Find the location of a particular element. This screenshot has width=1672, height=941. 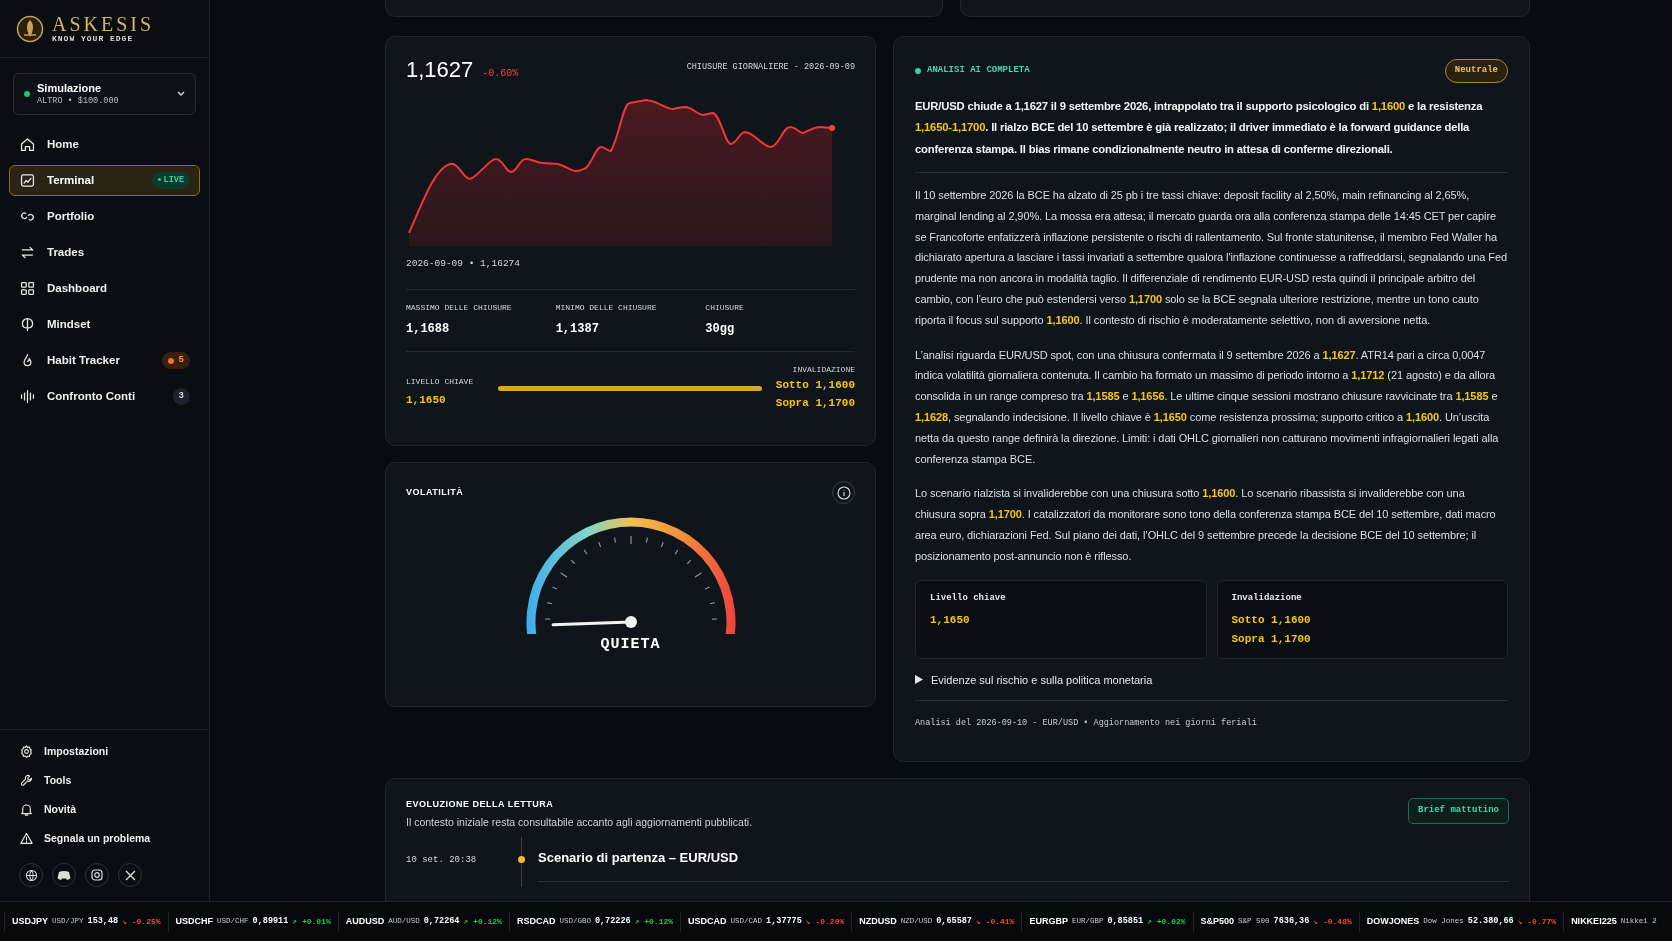

ticker-symbol: DOWJONES is located at coordinates (1393, 921).